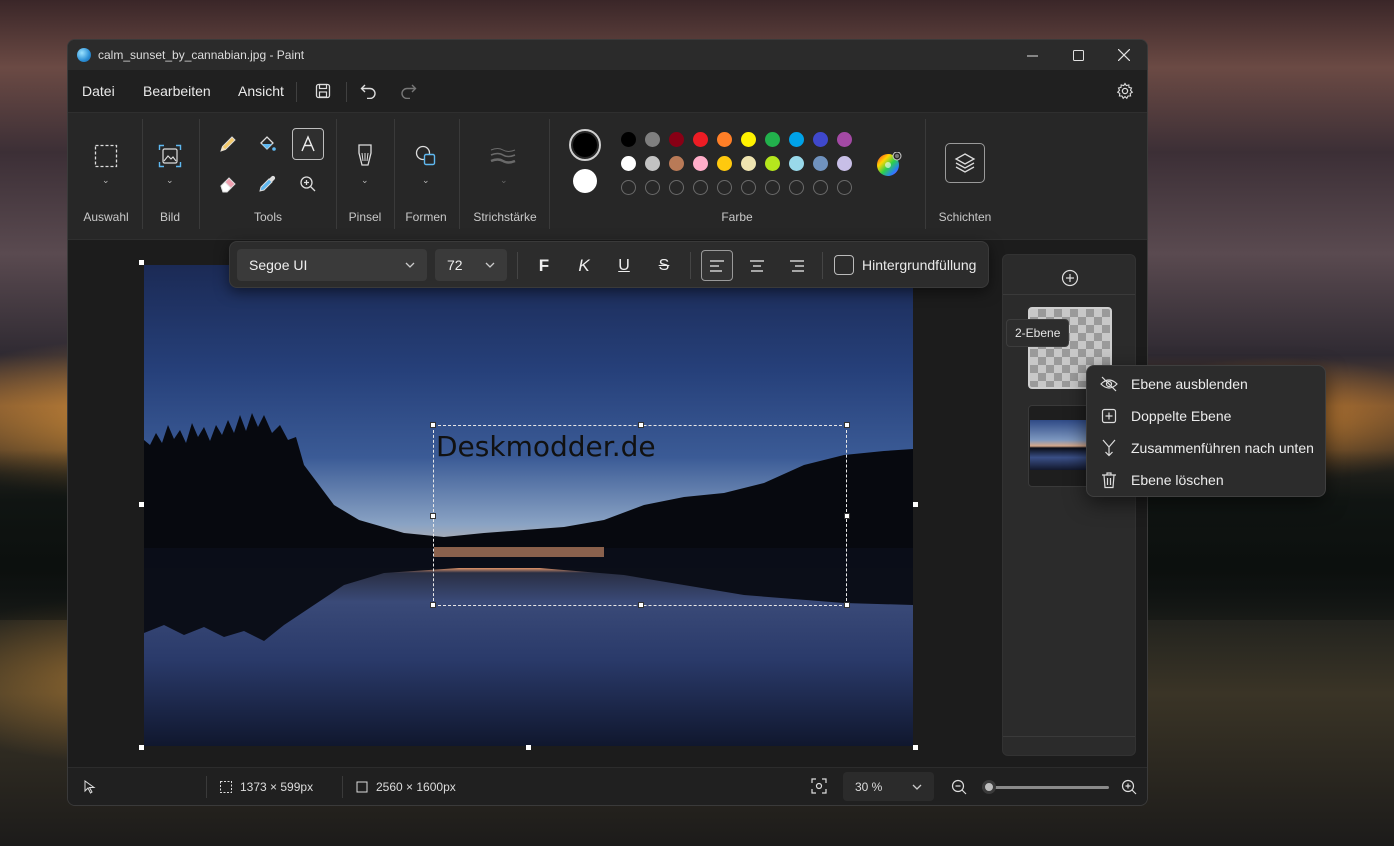  What do you see at coordinates (426, 156) in the screenshot?
I see `shapes-button` at bounding box center [426, 156].